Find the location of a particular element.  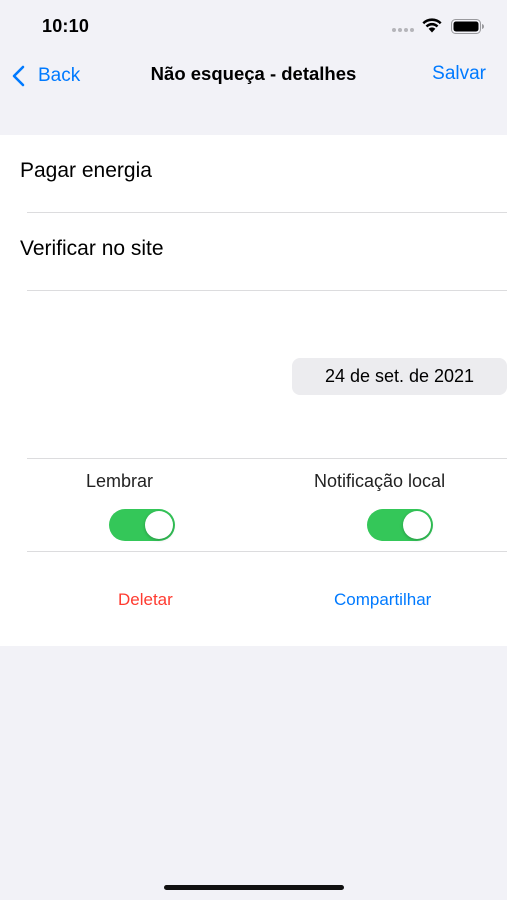

date-picker: 24 de set. de 2021 is located at coordinates (399, 376).